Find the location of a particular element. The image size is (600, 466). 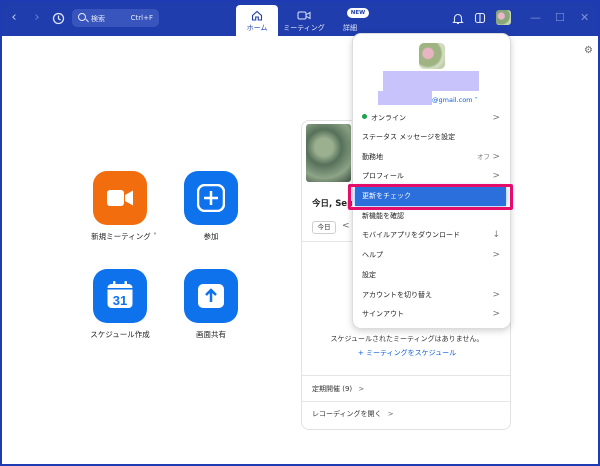

new-meeting-text: 新規ミーティング is located at coordinates (121, 236).